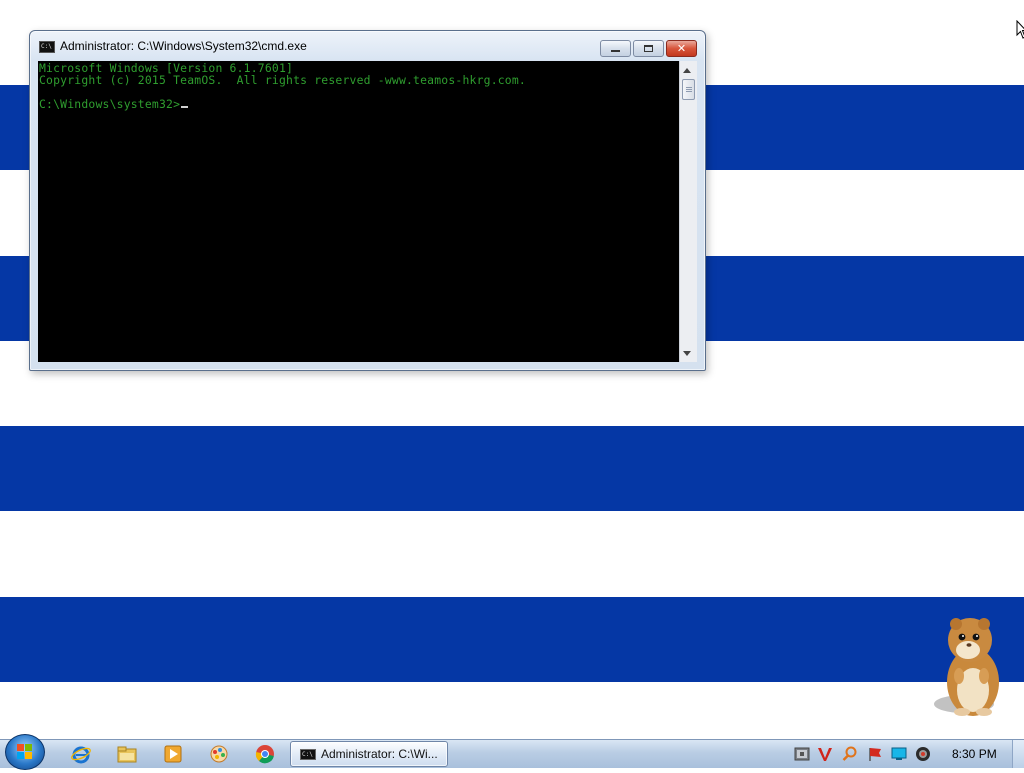 This screenshot has width=1024, height=773. I want to click on tray-antivirus, so click(825, 754).